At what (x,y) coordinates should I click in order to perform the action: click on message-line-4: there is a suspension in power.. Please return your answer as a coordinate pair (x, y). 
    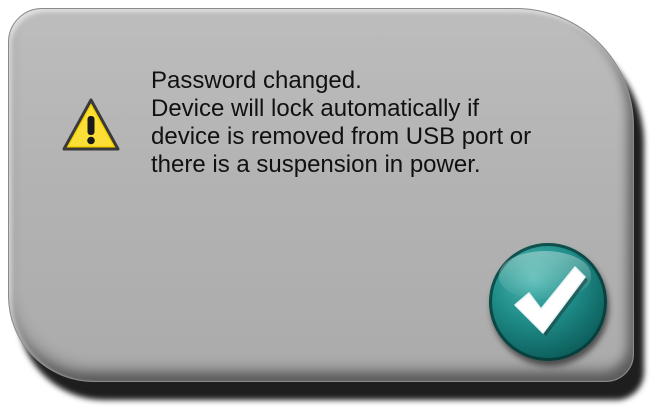
    Looking at the image, I should click on (316, 164).